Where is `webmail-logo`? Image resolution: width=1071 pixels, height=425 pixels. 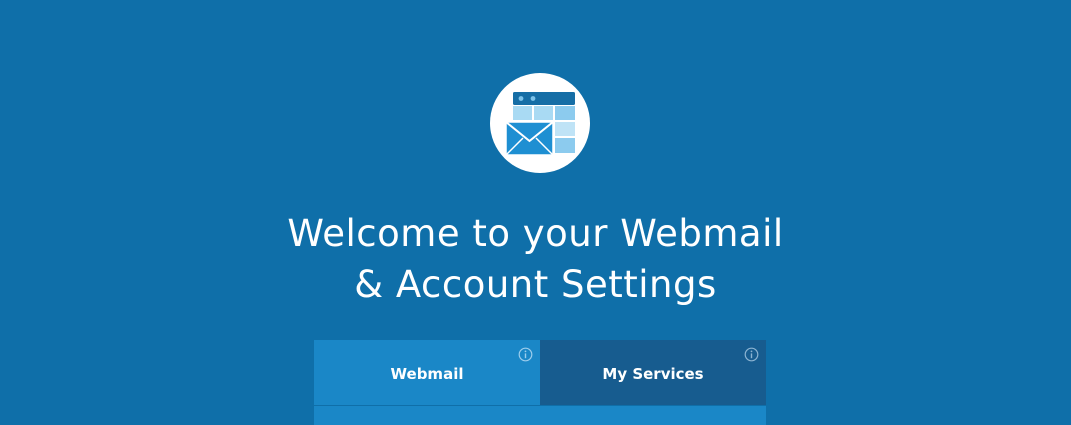 webmail-logo is located at coordinates (540, 123).